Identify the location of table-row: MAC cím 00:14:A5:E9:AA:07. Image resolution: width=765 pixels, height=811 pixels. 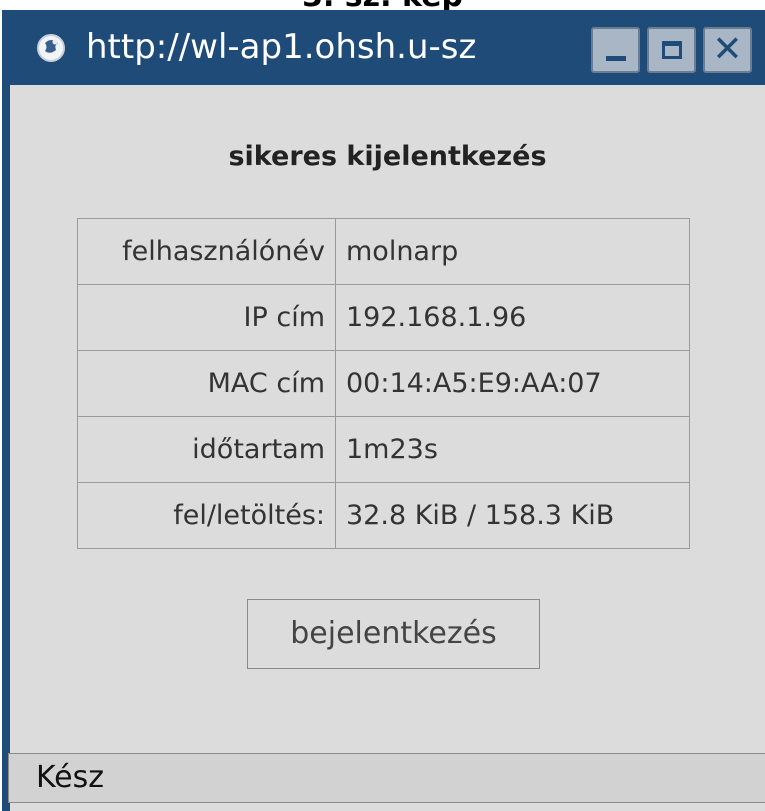
(383, 383).